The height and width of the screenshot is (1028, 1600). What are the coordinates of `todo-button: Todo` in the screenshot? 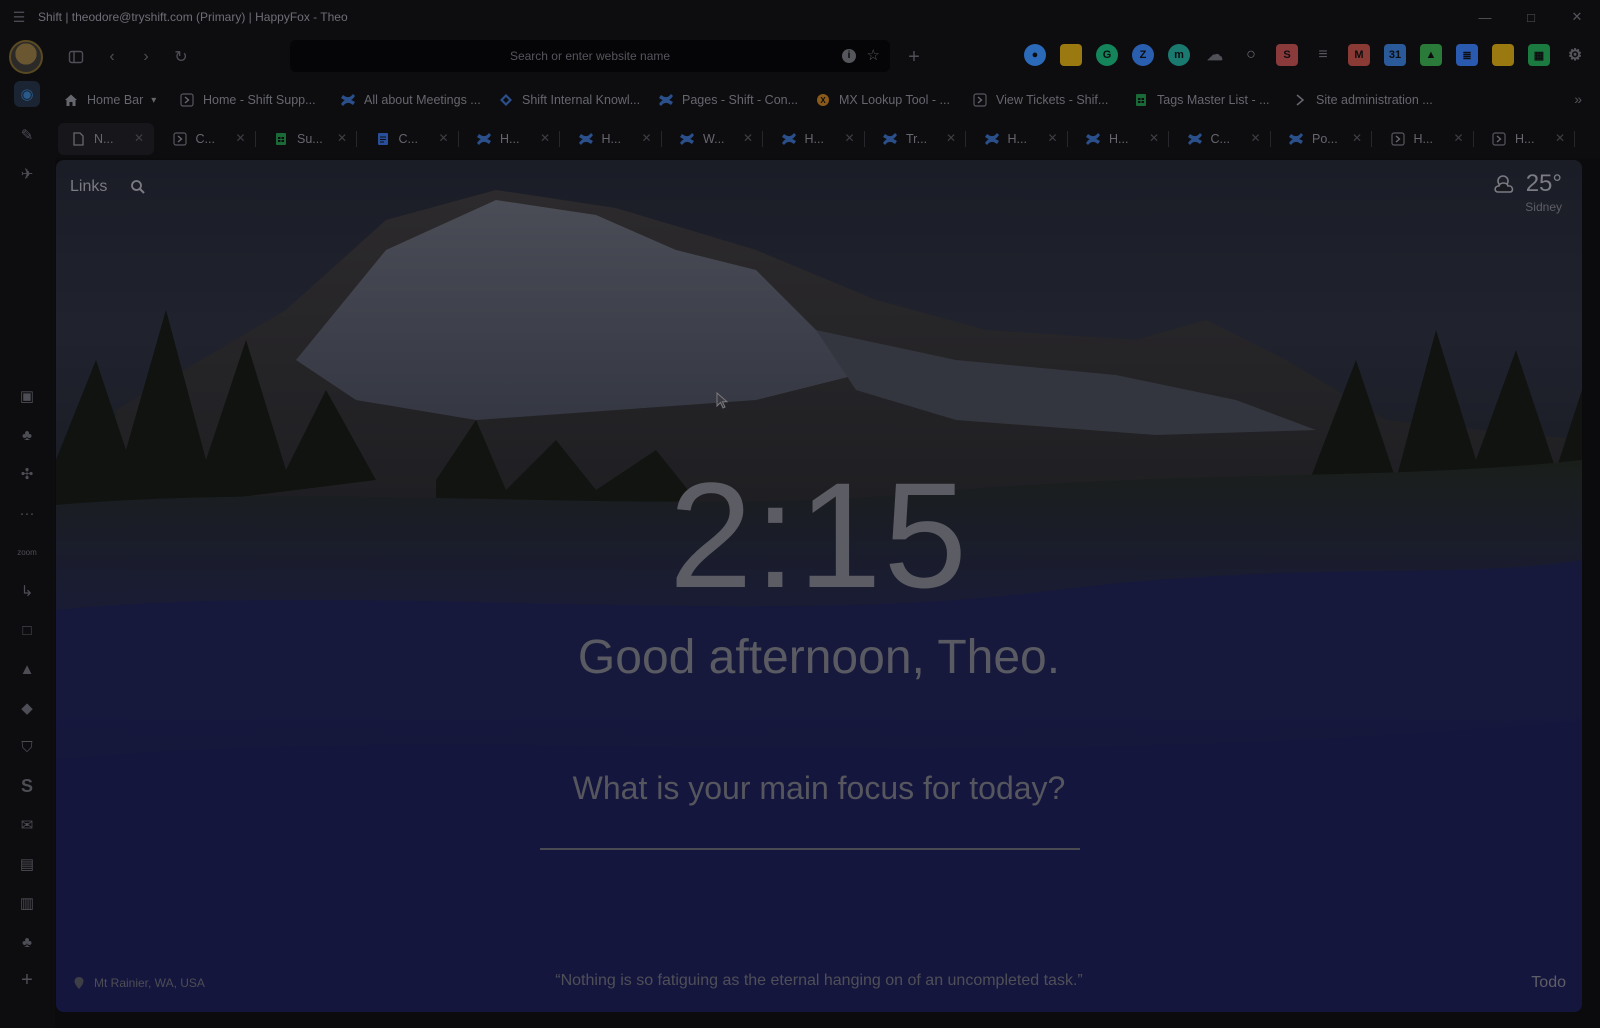 It's located at (1548, 983).